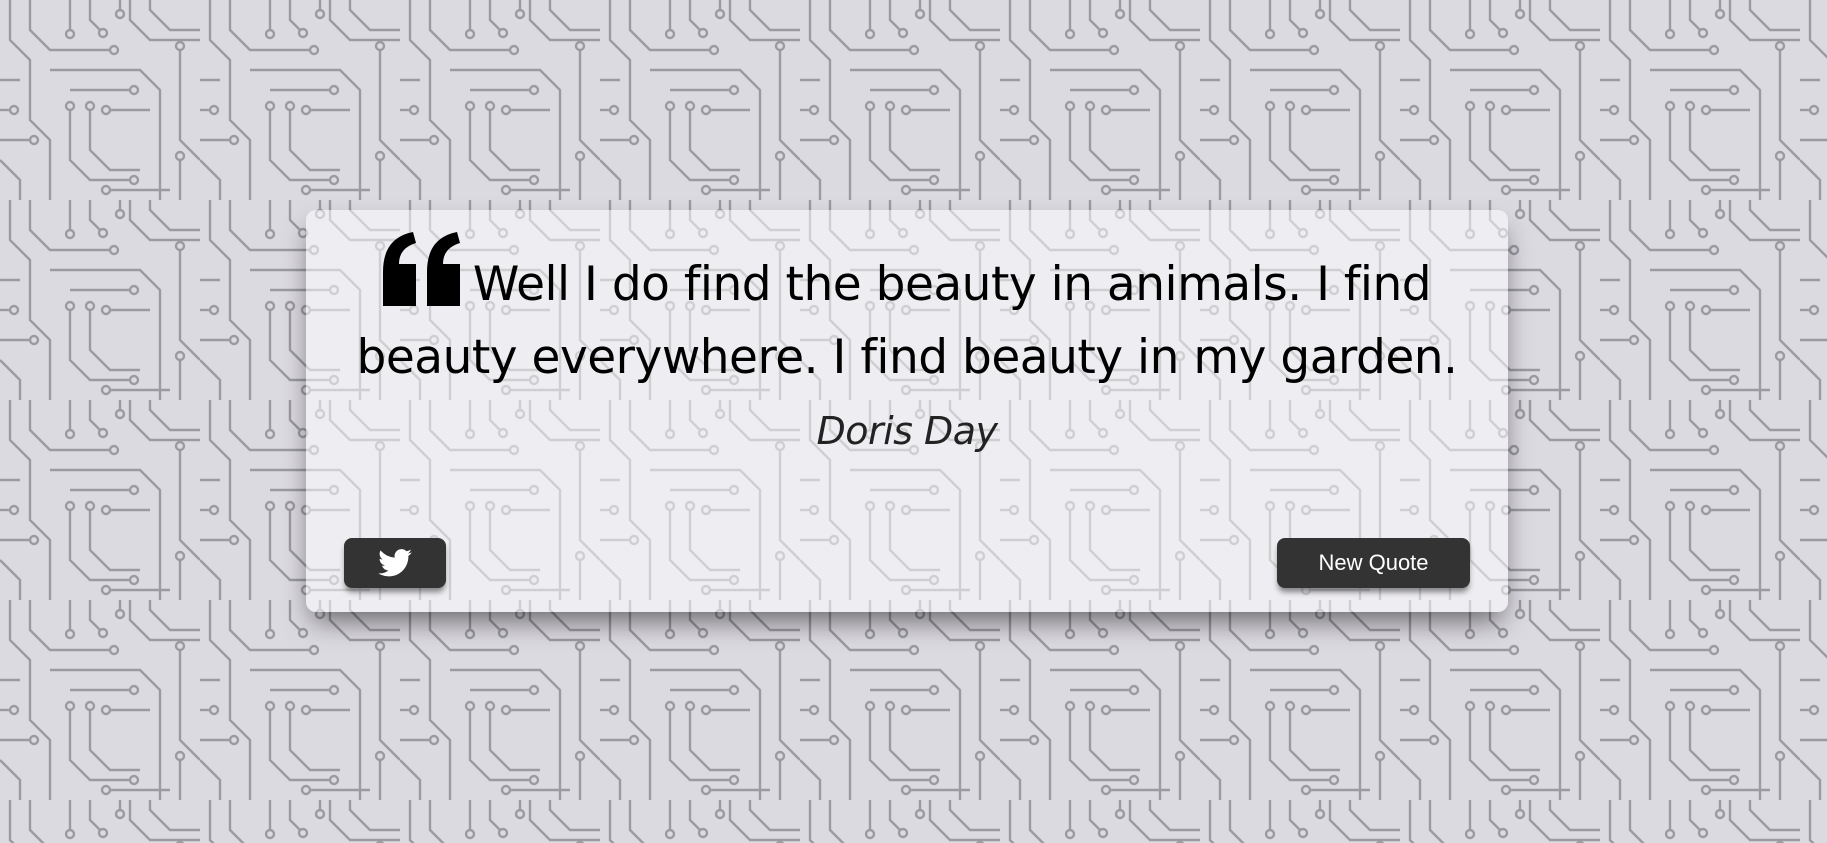 This screenshot has height=843, width=1827. Describe the element at coordinates (907, 431) in the screenshot. I see `quote-author: Doris Day` at that location.